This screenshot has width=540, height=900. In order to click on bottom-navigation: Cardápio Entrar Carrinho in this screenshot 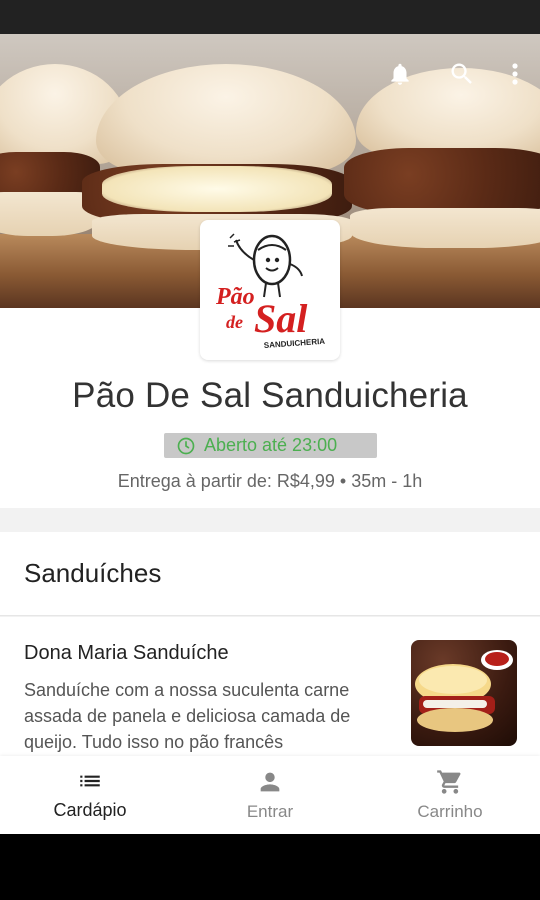, I will do `click(270, 795)`.